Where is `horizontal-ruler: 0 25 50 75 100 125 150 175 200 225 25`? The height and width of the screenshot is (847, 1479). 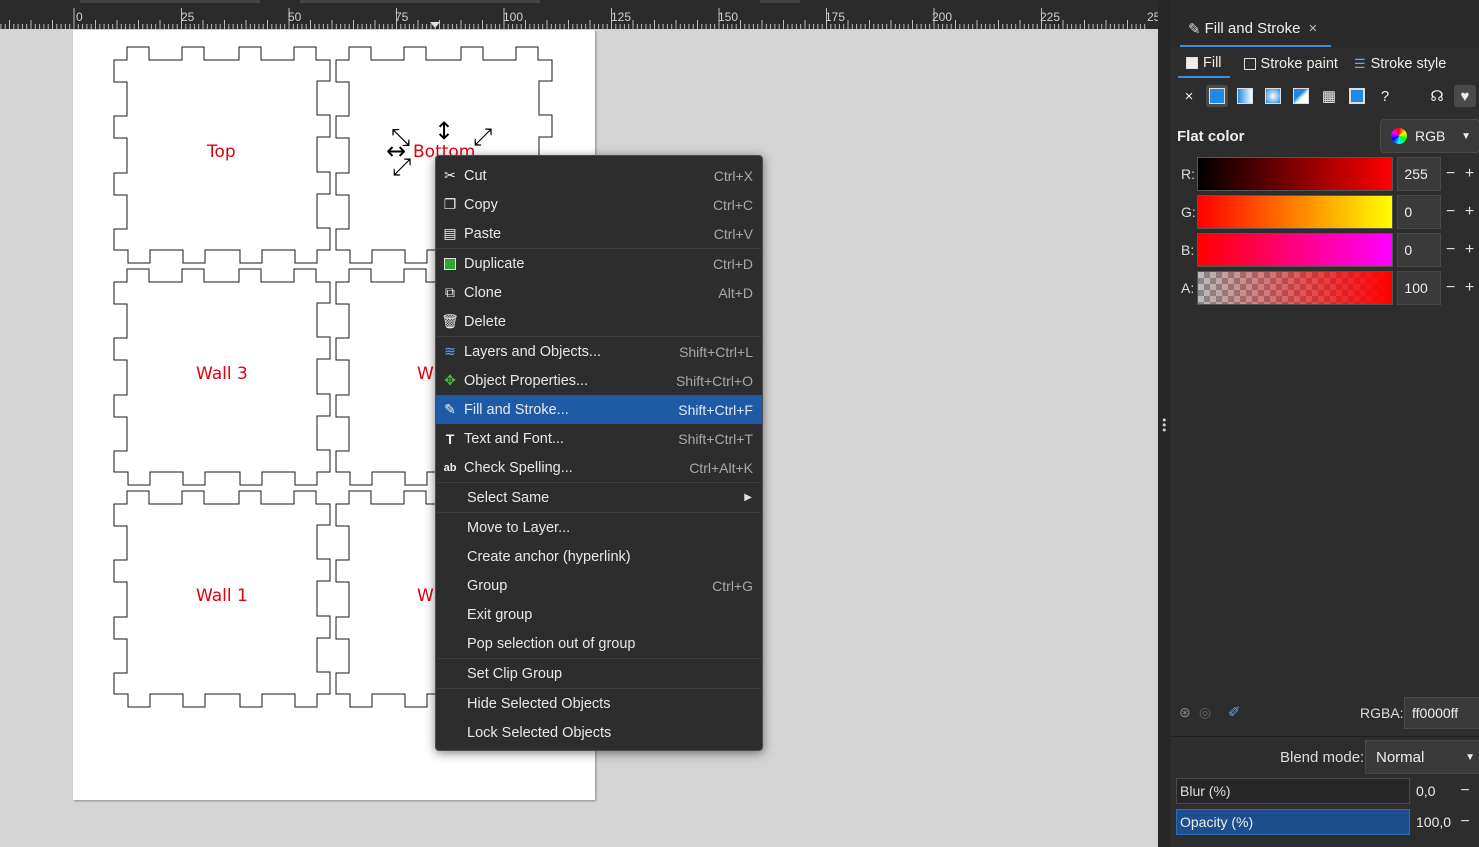
horizontal-ruler: 0 25 50 75 100 125 150 175 200 225 25 is located at coordinates (579, 14).